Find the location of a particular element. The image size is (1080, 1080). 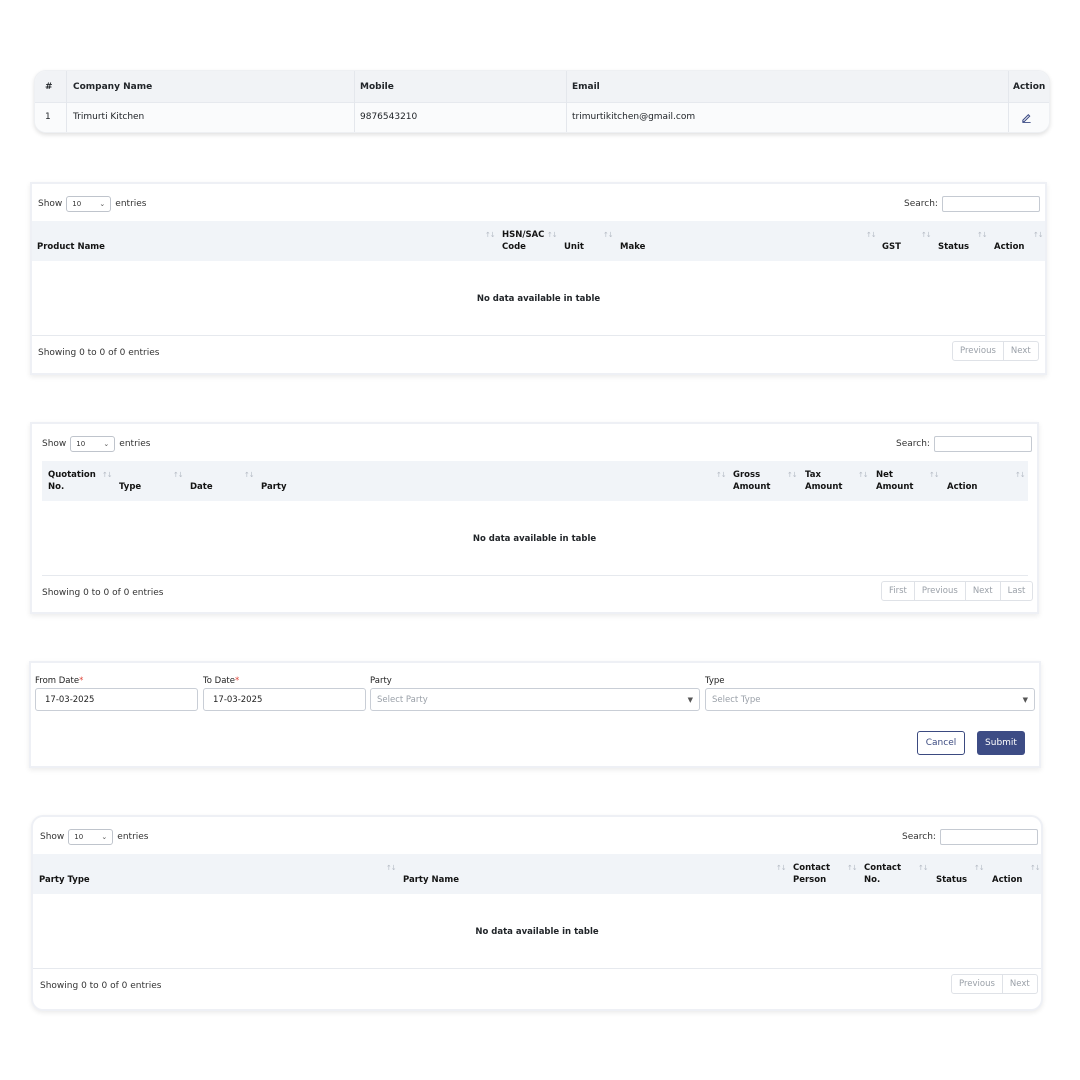

party-select-placeholder: Select Party is located at coordinates (402, 699).